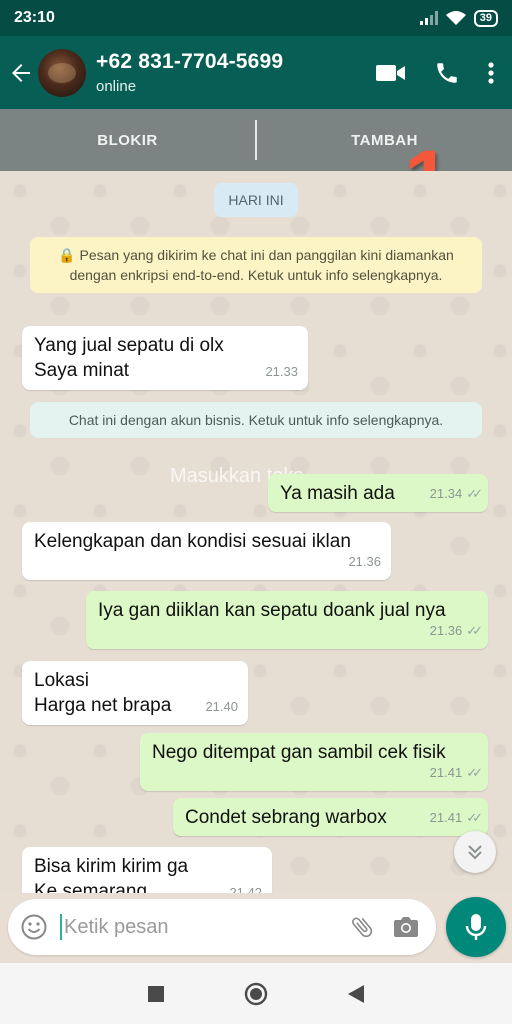  What do you see at coordinates (256, 18) in the screenshot?
I see `status-bar: 23:10 39` at bounding box center [256, 18].